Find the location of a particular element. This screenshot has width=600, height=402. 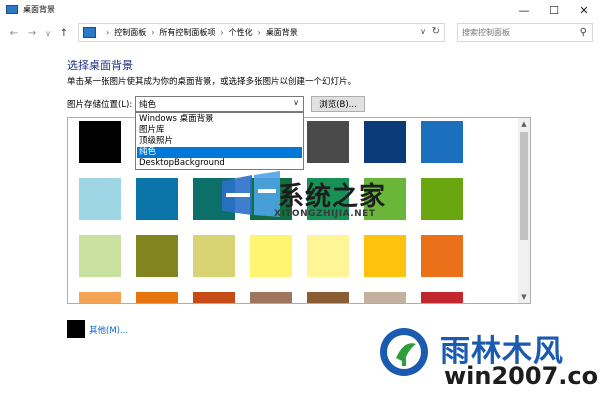

back-arrow-icon: ← is located at coordinates (14, 33).